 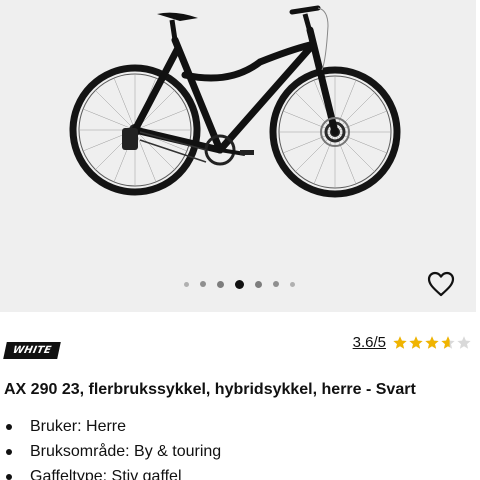 What do you see at coordinates (106, 473) in the screenshot?
I see `spec-text: Gaffeltype: Stiv gaffel` at bounding box center [106, 473].